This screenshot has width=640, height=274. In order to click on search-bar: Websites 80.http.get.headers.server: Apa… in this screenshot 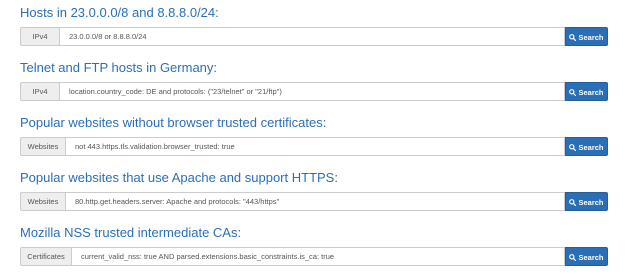, I will do `click(314, 201)`.